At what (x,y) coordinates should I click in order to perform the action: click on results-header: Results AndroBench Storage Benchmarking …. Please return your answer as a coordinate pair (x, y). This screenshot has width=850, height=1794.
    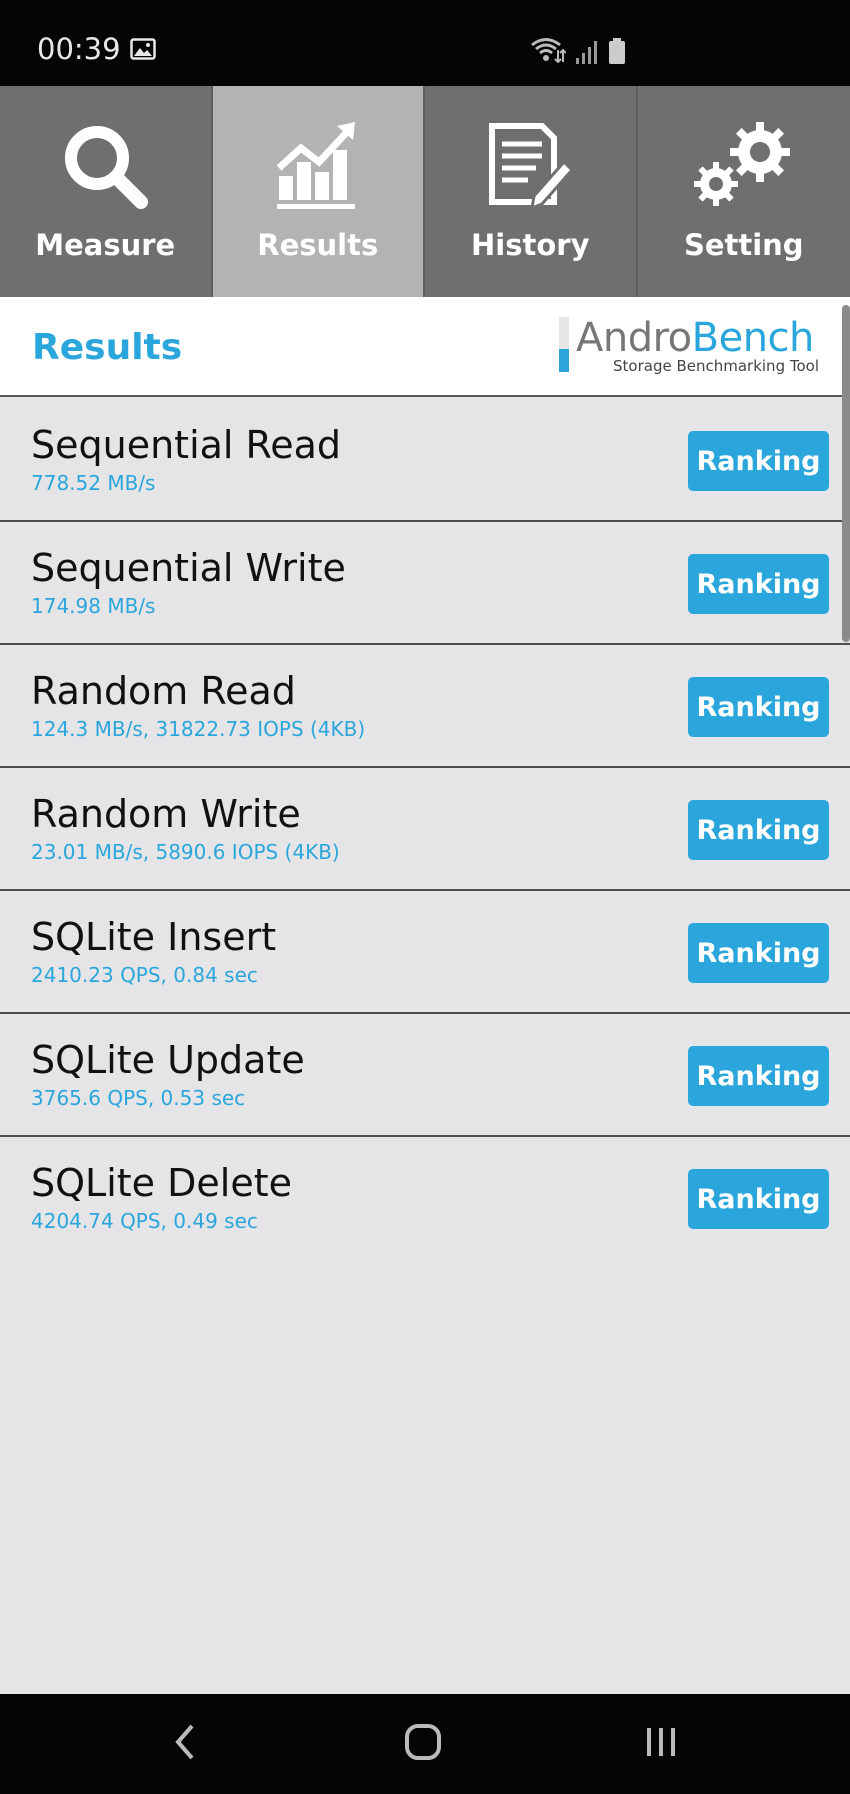
    Looking at the image, I should click on (425, 347).